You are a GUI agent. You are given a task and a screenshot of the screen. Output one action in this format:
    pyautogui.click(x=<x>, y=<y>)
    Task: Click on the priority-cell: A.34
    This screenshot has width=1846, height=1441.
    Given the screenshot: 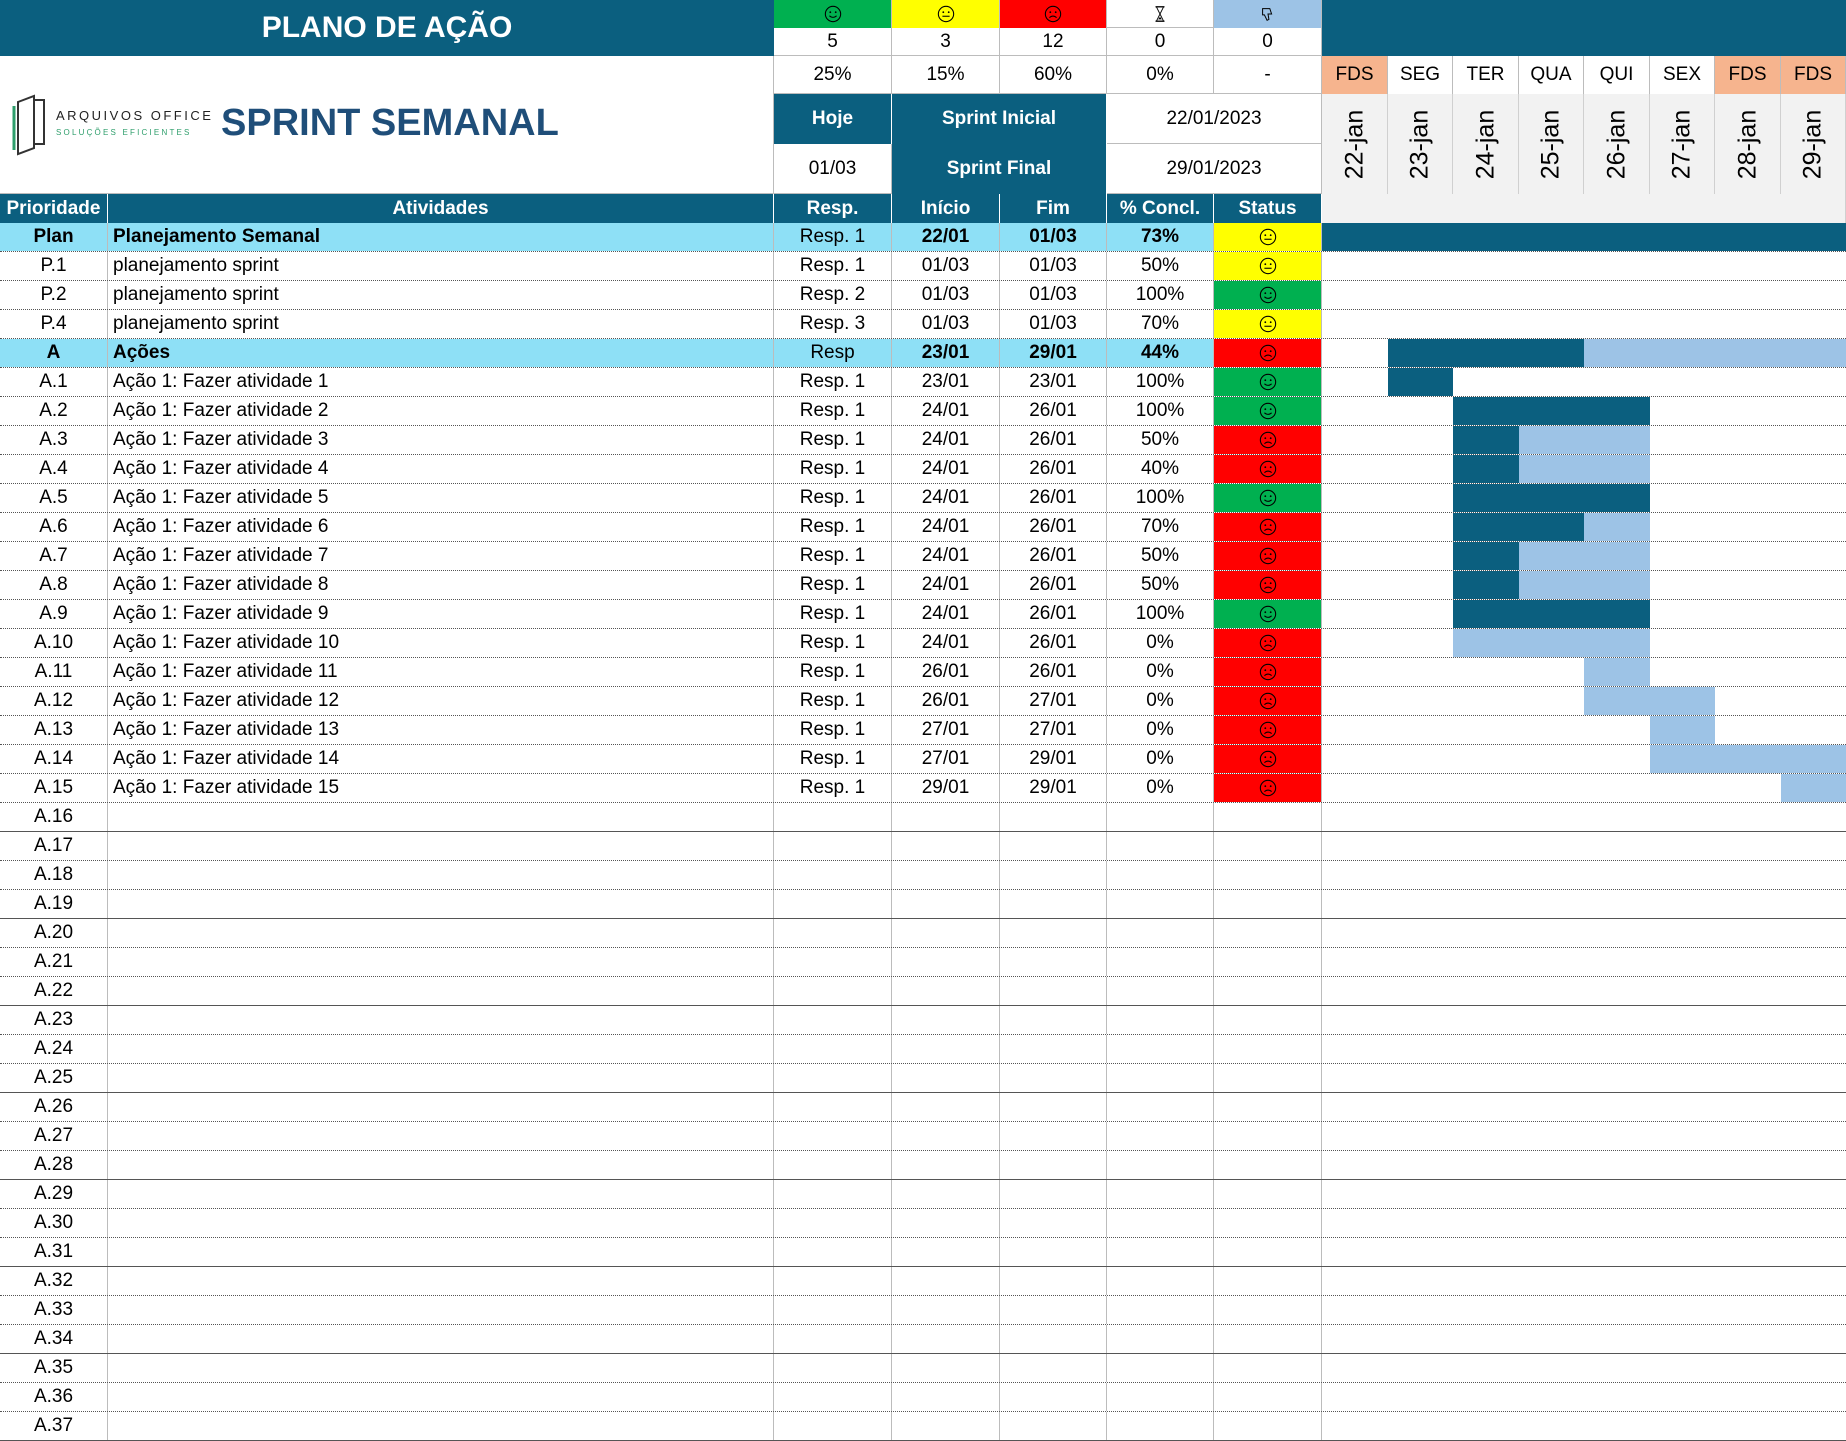 What is the action you would take?
    pyautogui.click(x=54, y=1339)
    